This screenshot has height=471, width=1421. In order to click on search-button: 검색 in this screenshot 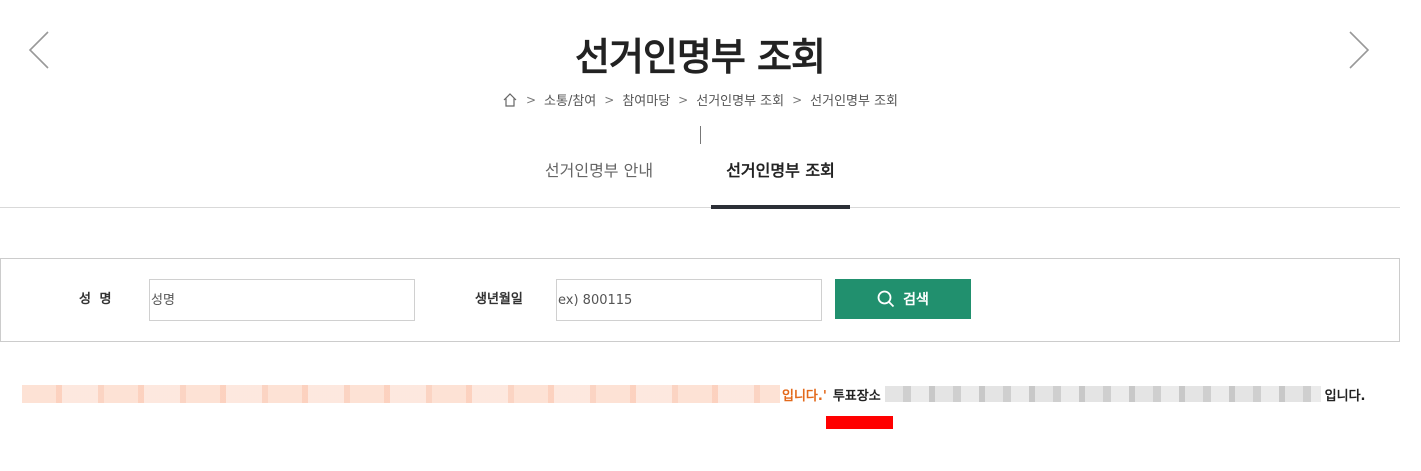, I will do `click(903, 299)`.